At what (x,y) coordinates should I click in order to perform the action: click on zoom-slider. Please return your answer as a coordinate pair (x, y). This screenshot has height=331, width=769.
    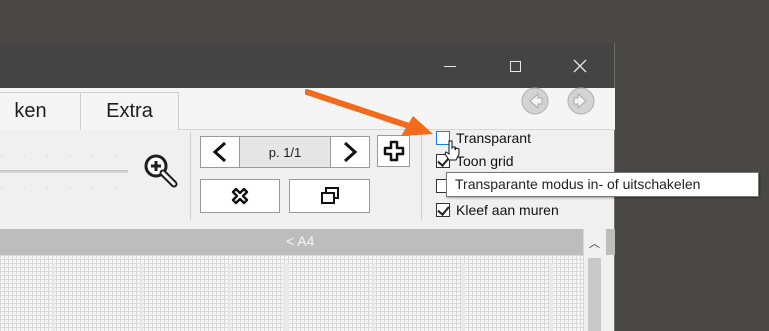
    Looking at the image, I should click on (64, 171).